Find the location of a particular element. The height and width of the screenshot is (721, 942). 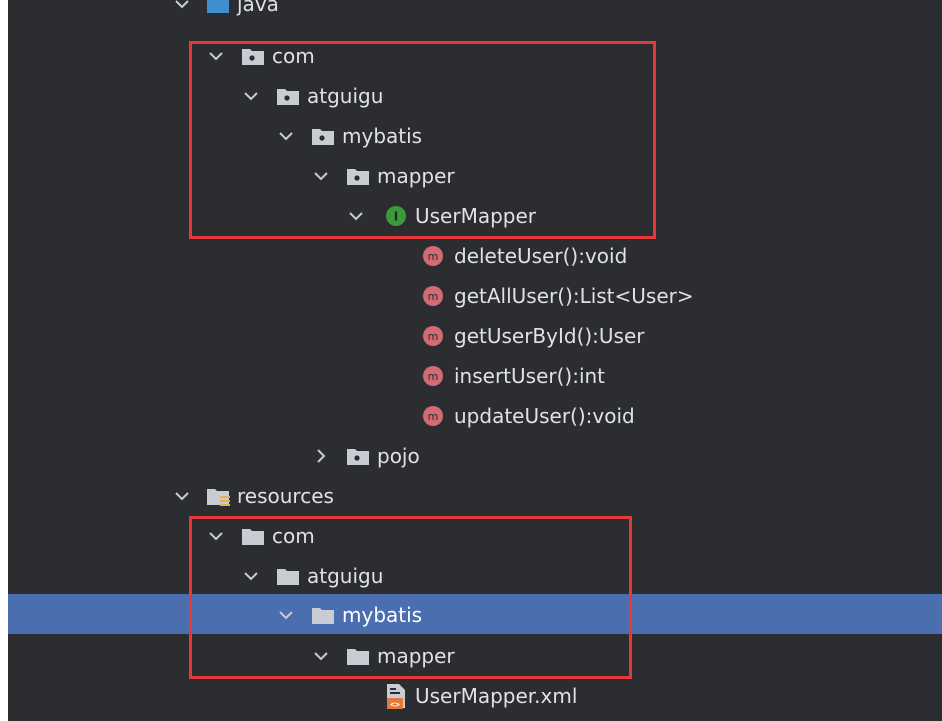

source-root-folder-icon is located at coordinates (218, 7).